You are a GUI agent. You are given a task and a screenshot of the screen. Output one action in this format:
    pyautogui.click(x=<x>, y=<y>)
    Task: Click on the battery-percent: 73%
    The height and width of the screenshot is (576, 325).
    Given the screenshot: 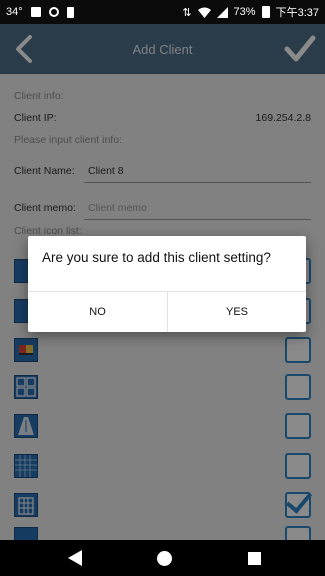 What is the action you would take?
    pyautogui.click(x=244, y=12)
    